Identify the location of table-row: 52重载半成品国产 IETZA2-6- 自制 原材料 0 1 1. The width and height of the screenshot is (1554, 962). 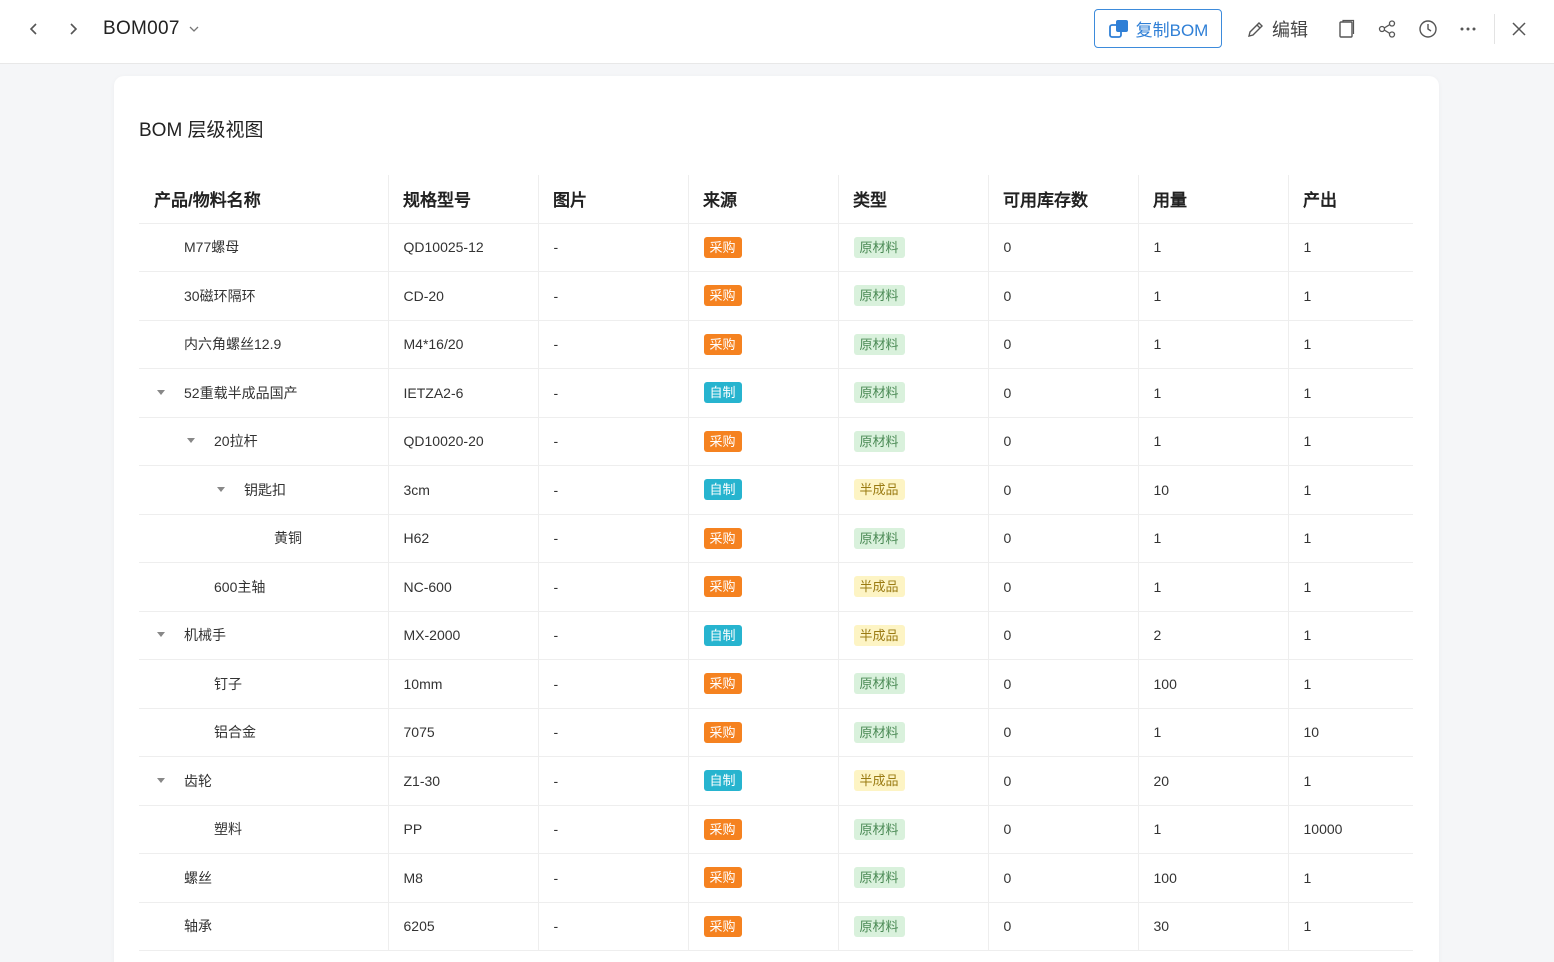
(776, 393).